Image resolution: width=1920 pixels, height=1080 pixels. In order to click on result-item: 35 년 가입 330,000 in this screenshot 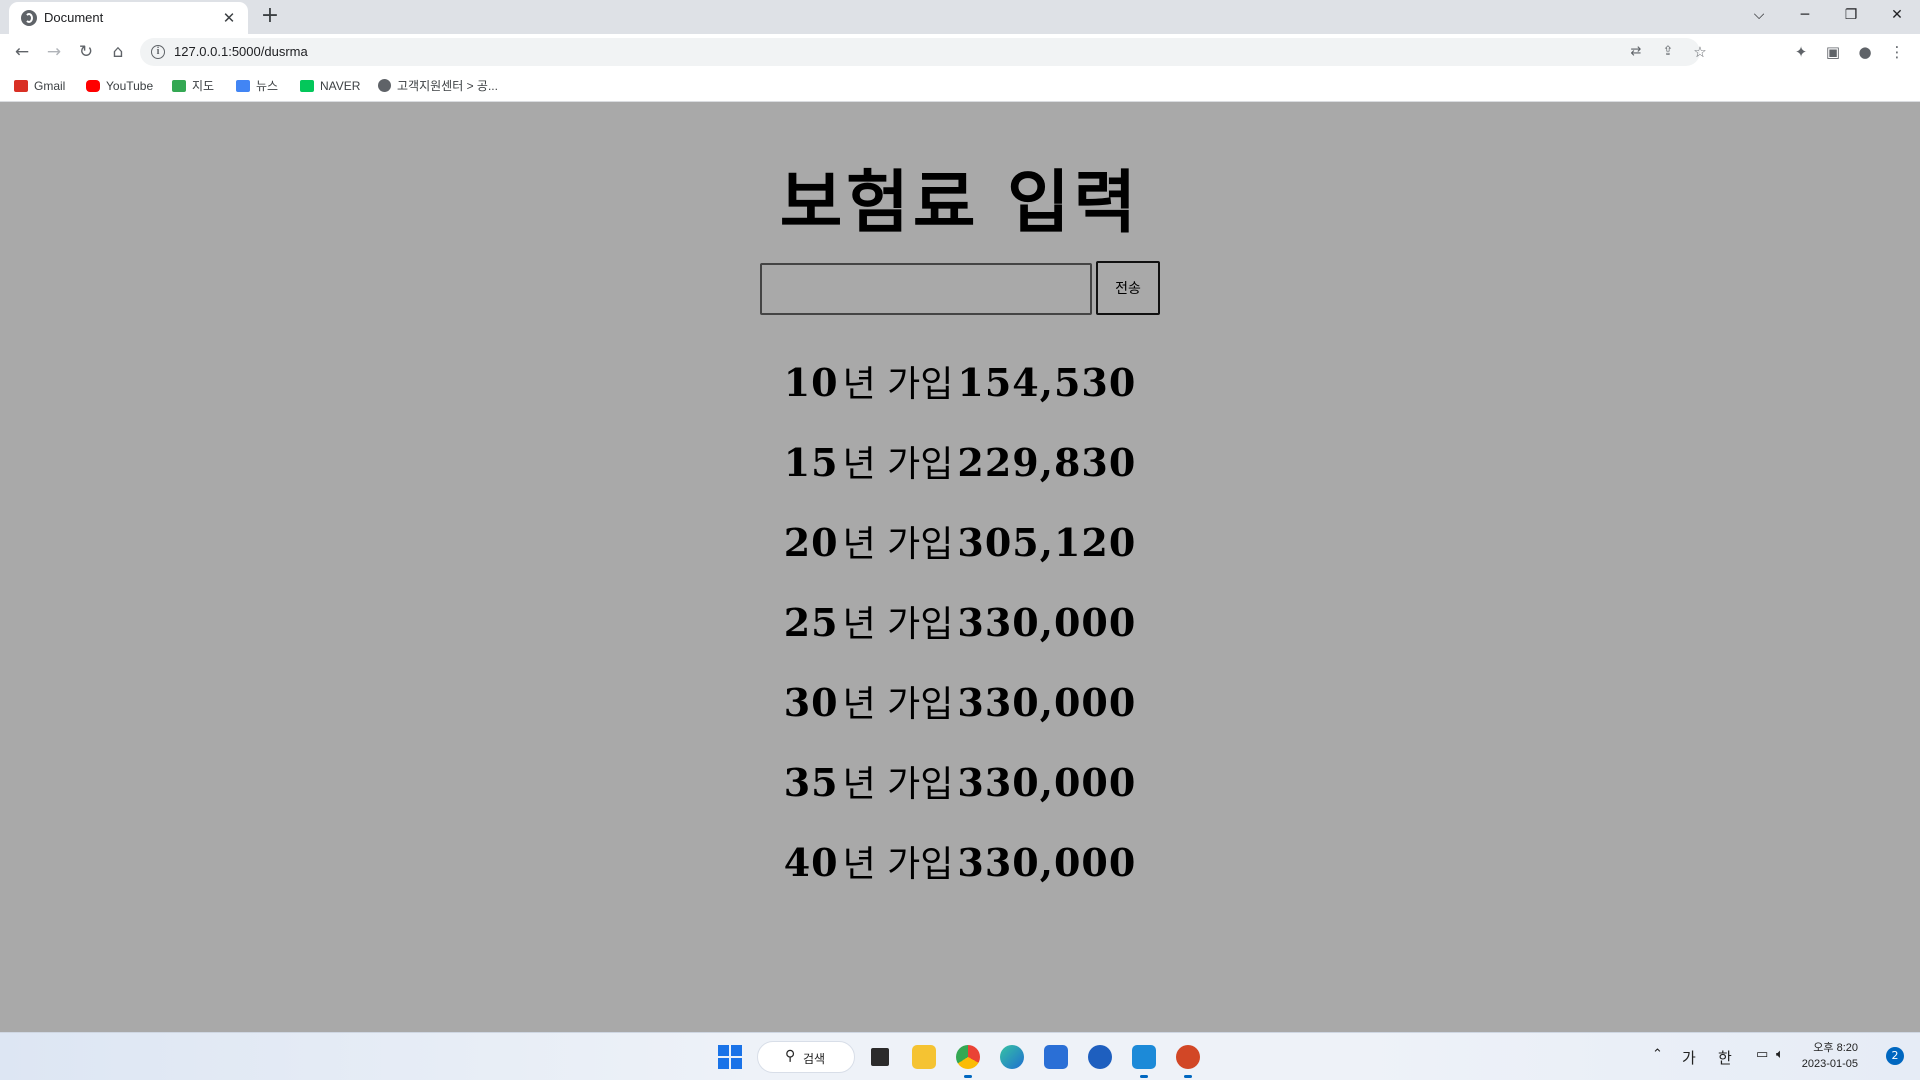, I will do `click(960, 783)`.